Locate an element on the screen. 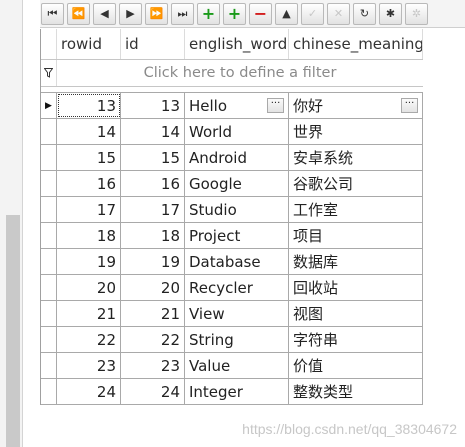  cell-id: 14 is located at coordinates (153, 131).